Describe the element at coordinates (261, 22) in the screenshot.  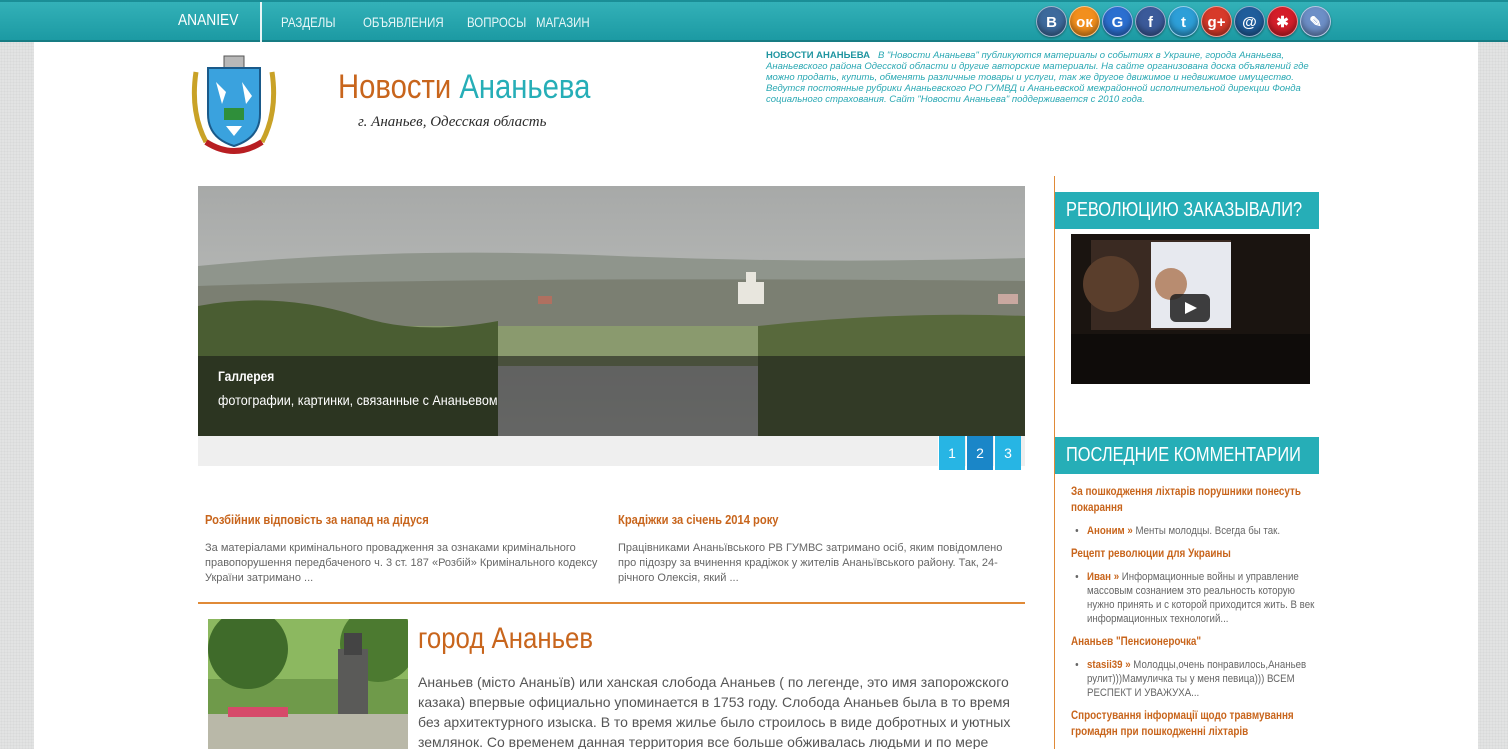
I see `brand-separator` at that location.